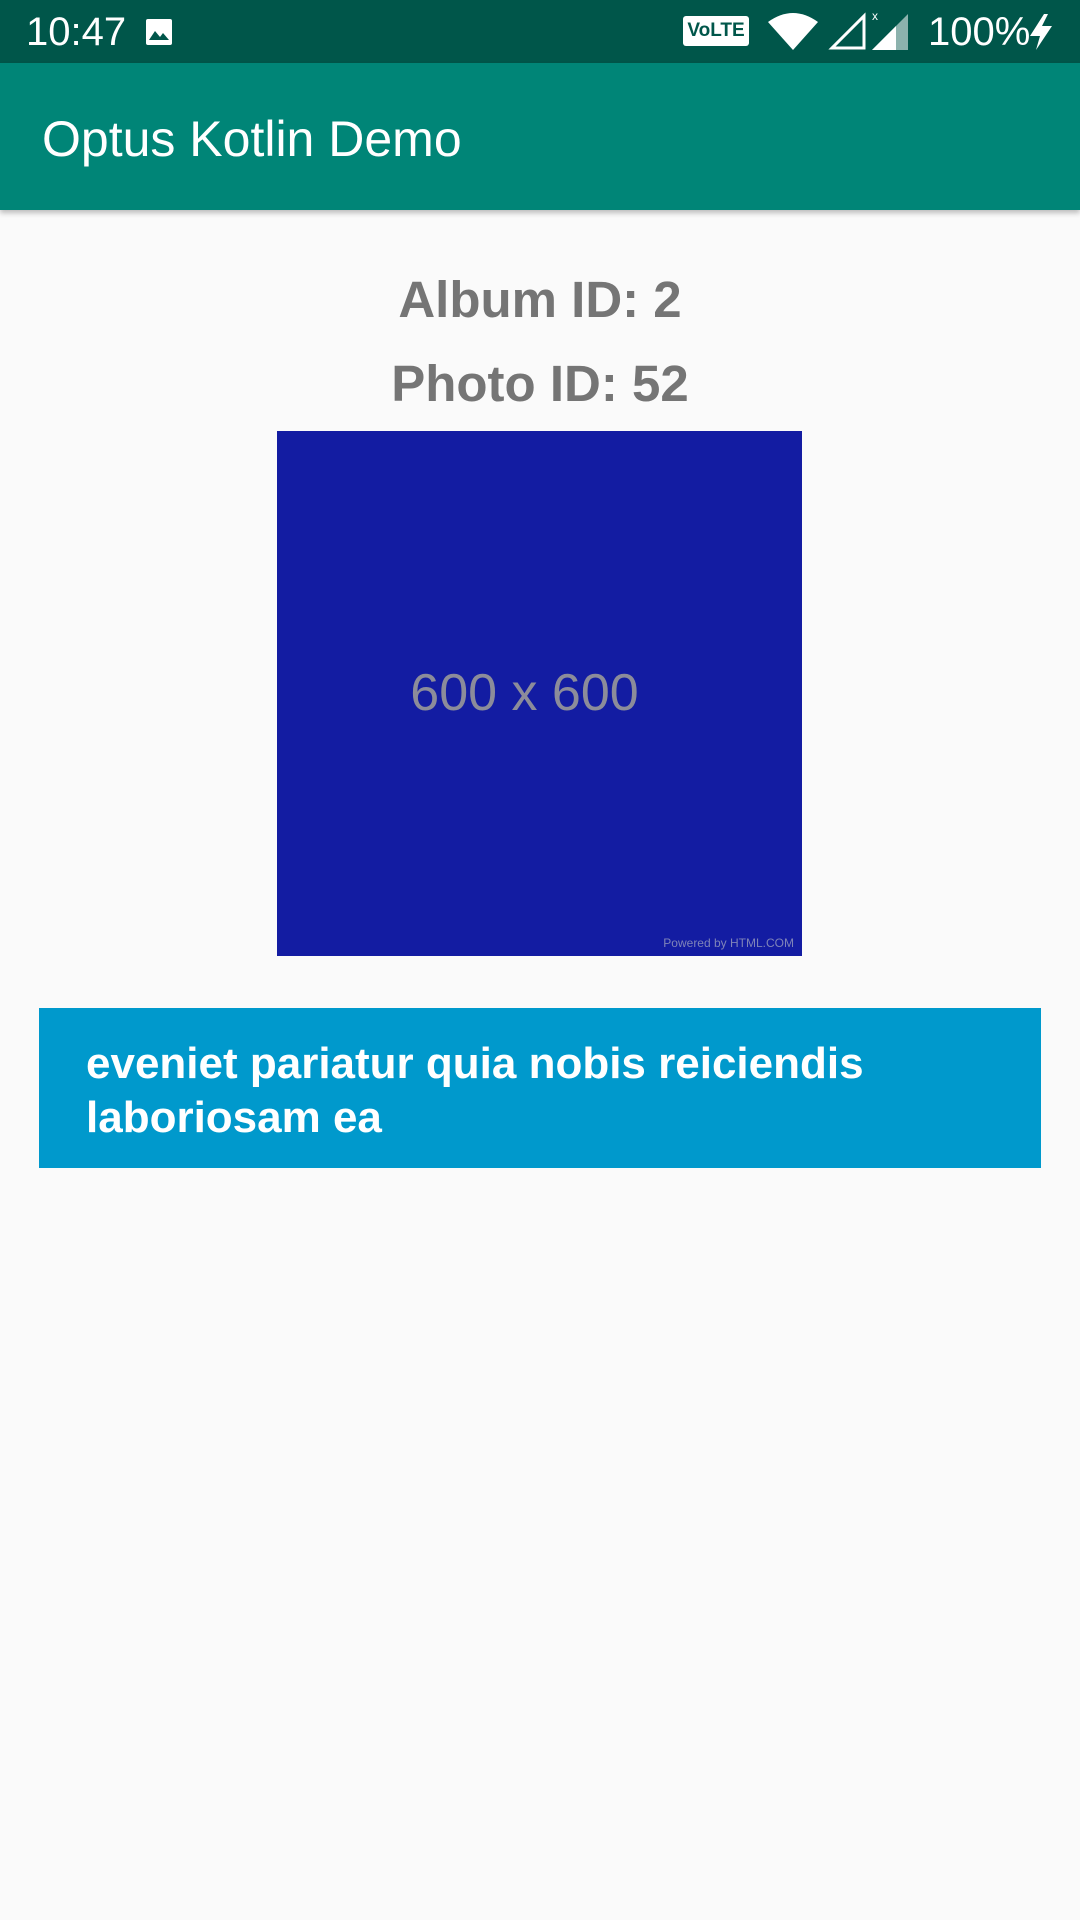 This screenshot has height=1920, width=1080. Describe the element at coordinates (890, 29) in the screenshot. I see `signal-icon: x` at that location.